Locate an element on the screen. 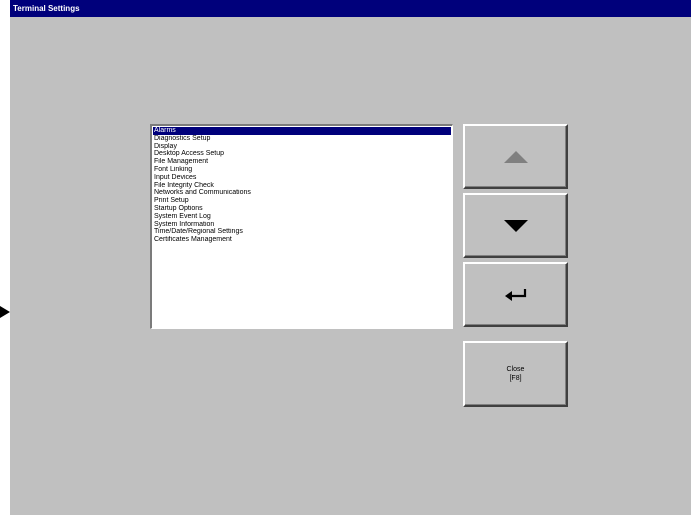  enter-arrow-icon is located at coordinates (515, 294).